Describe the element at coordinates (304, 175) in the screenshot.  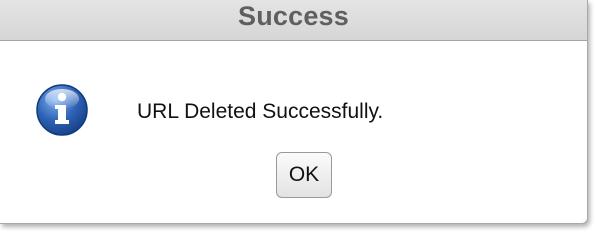
I see `ok-button: OK` at that location.